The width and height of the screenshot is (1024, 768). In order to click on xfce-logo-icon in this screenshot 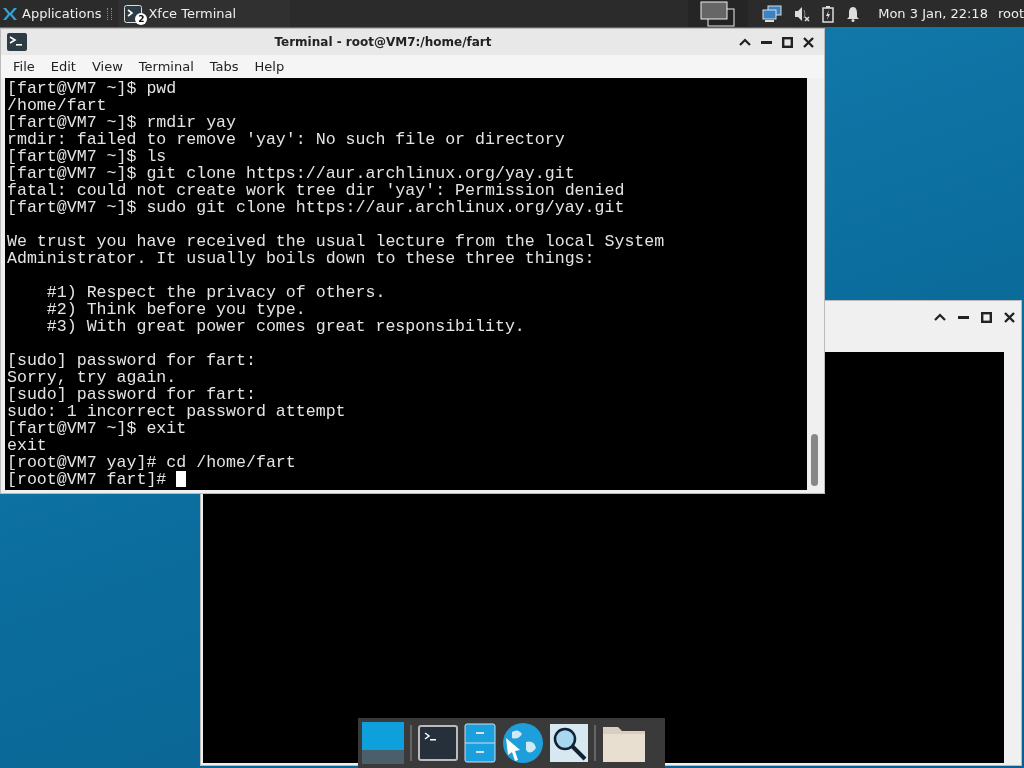, I will do `click(10, 13)`.